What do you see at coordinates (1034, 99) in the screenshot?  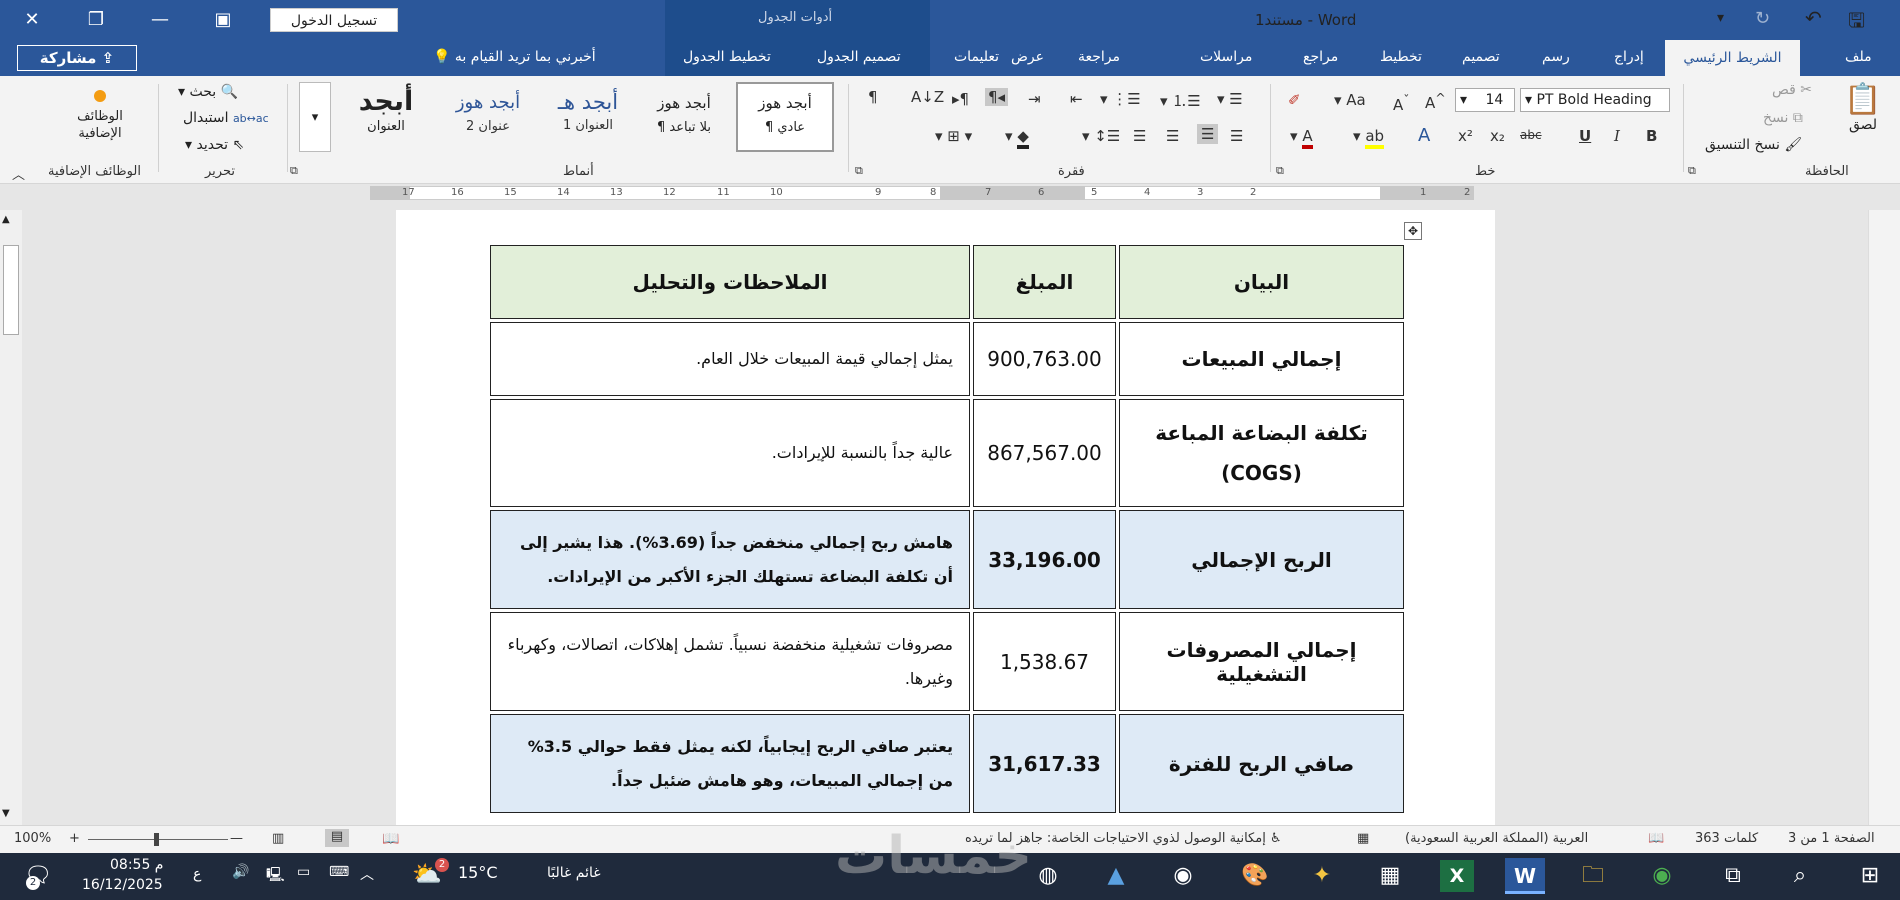 I see `increase-indent-icon: ⇥` at bounding box center [1034, 99].